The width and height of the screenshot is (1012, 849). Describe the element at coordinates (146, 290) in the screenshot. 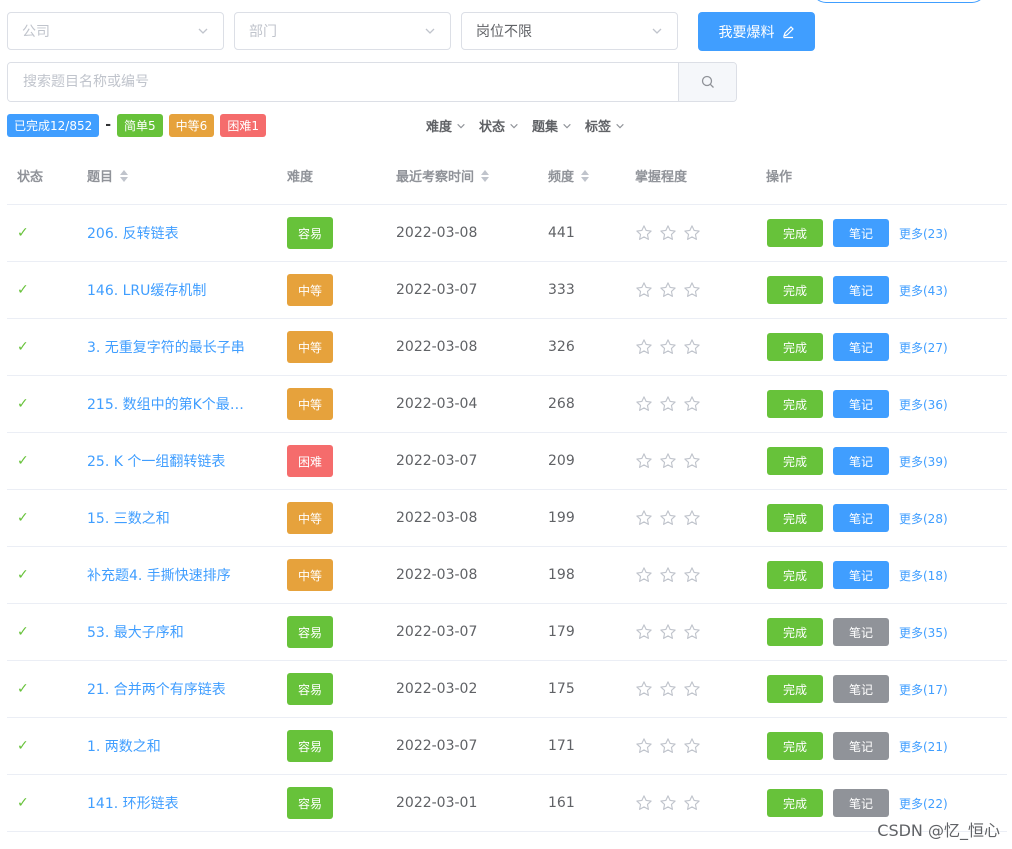

I see `problem-title-link: 146. LRU缓存机制` at that location.